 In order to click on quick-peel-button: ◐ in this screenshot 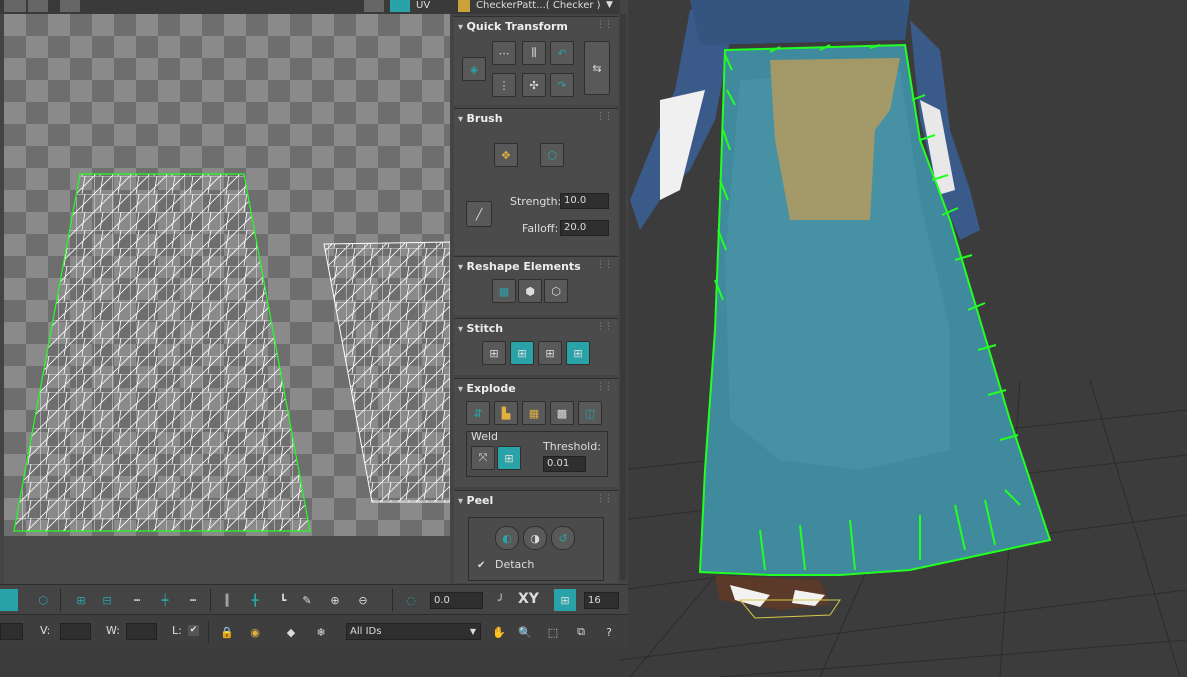, I will do `click(507, 538)`.